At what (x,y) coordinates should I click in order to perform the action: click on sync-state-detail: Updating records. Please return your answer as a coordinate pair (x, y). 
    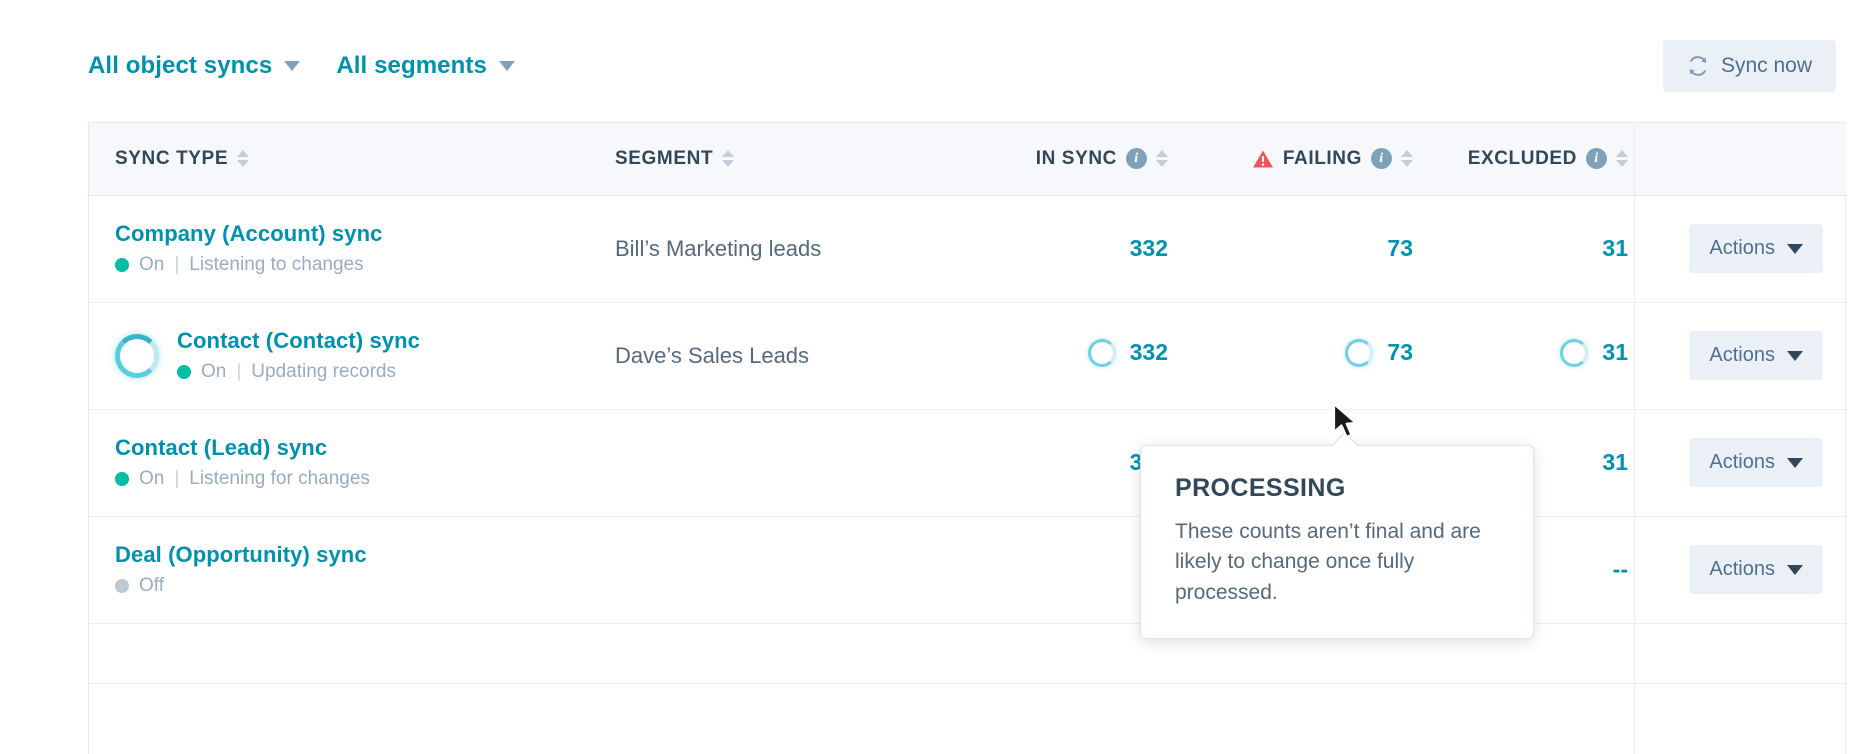
    Looking at the image, I should click on (323, 371).